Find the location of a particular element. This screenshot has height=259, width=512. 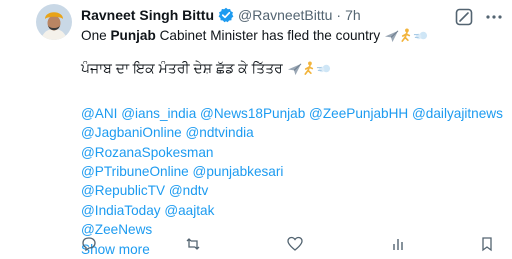

tweet-text-start: One is located at coordinates (96, 35).